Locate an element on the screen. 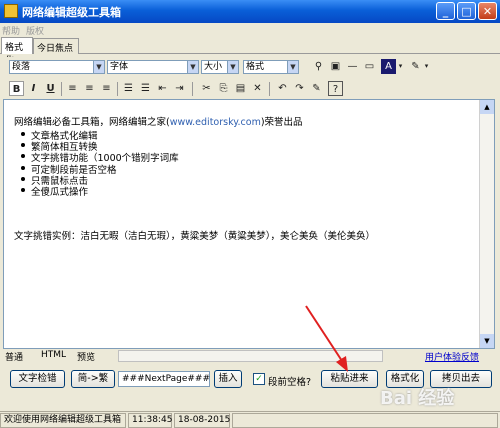  watermark-logo: Bai 经验 is located at coordinates (417, 398).